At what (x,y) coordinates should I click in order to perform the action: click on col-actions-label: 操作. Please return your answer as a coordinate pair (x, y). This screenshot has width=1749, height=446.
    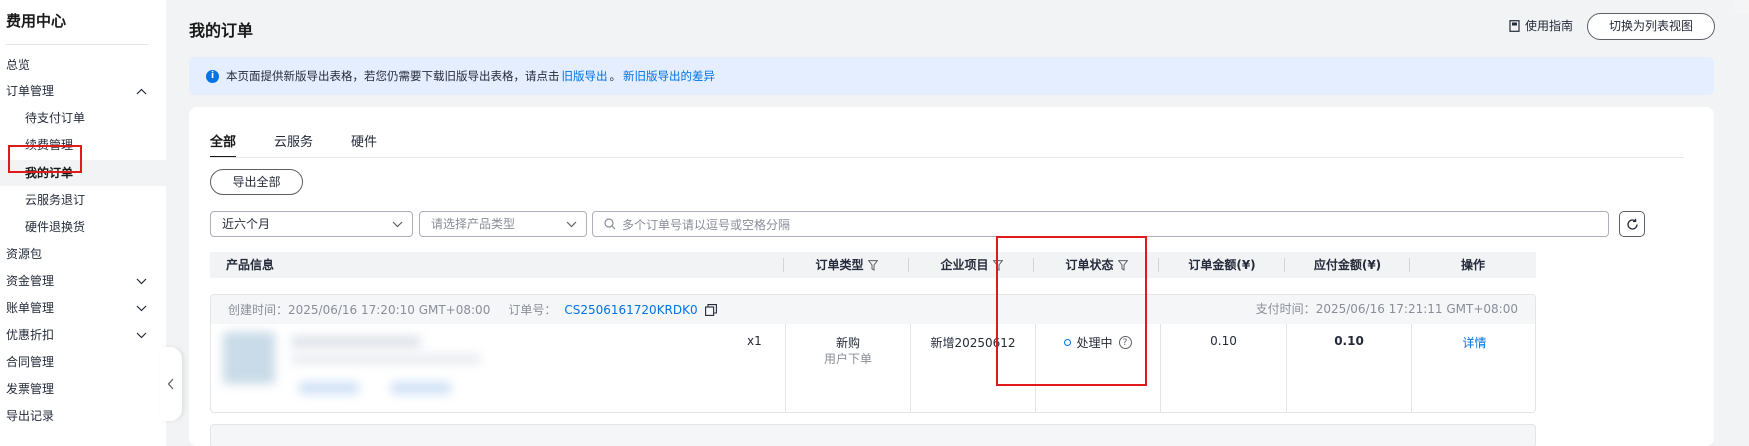
    Looking at the image, I should click on (1472, 265).